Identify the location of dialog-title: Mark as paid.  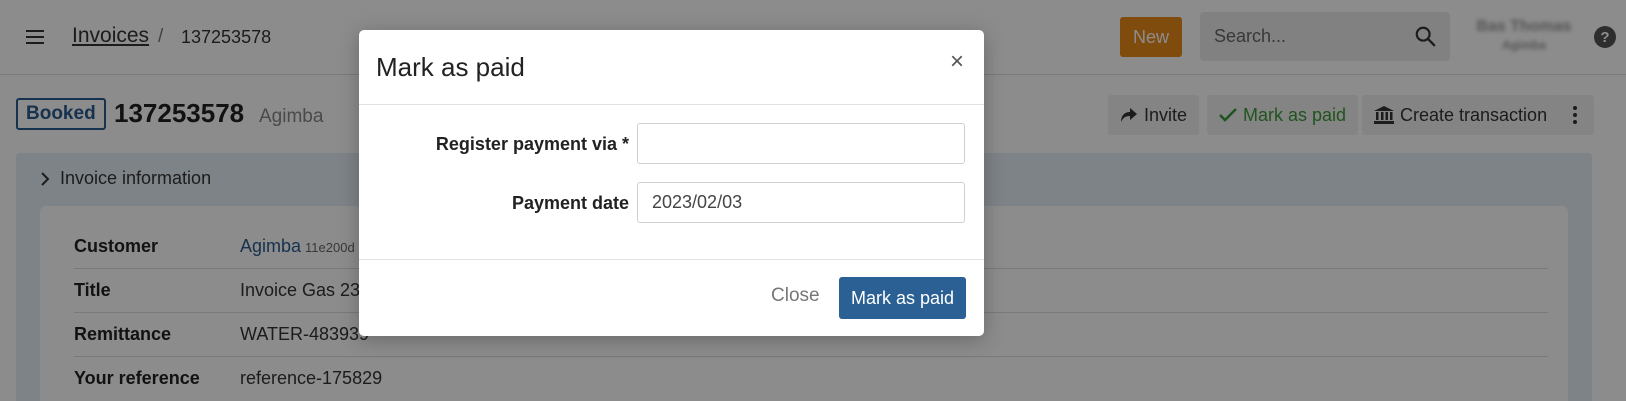
(450, 67).